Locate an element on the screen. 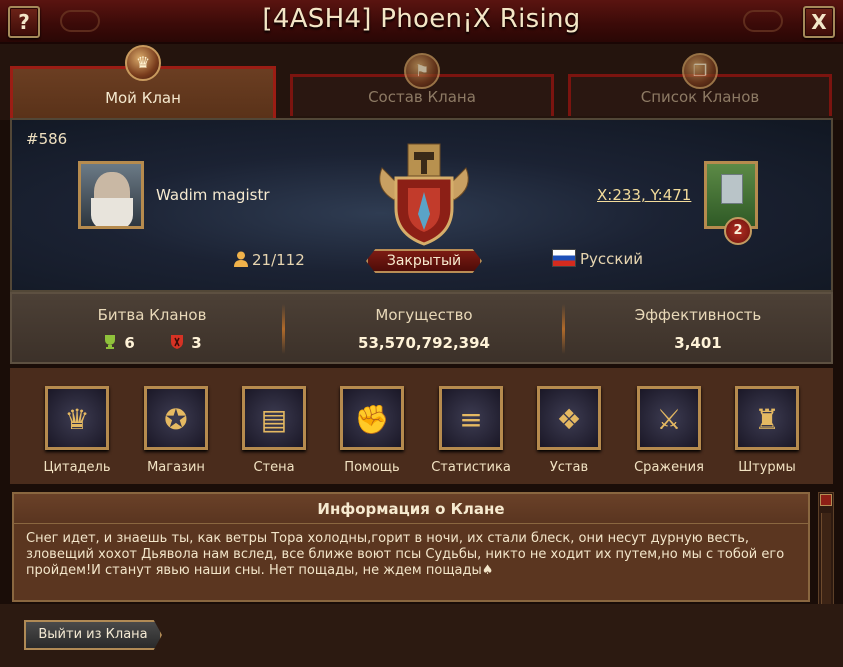  action-sieges: ♜ Штурмы is located at coordinates (767, 430).